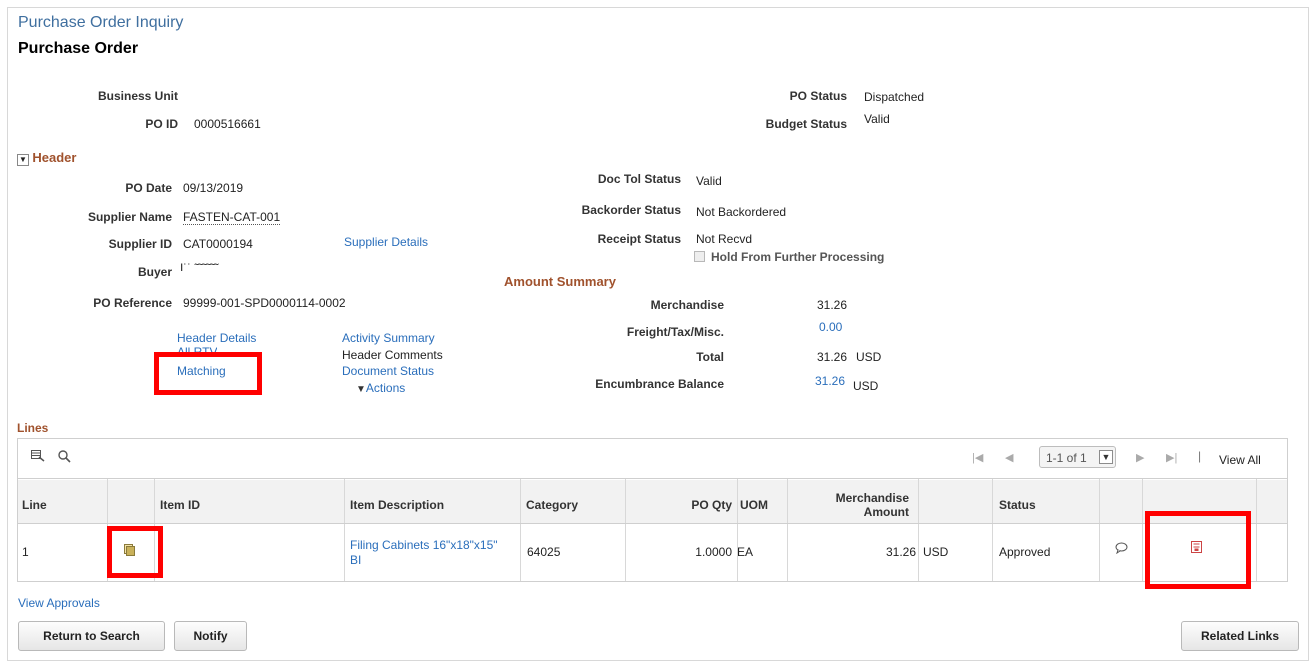 This screenshot has width=1312, height=664. Describe the element at coordinates (806, 124) in the screenshot. I see `budget-status-label: Budget Status` at that location.